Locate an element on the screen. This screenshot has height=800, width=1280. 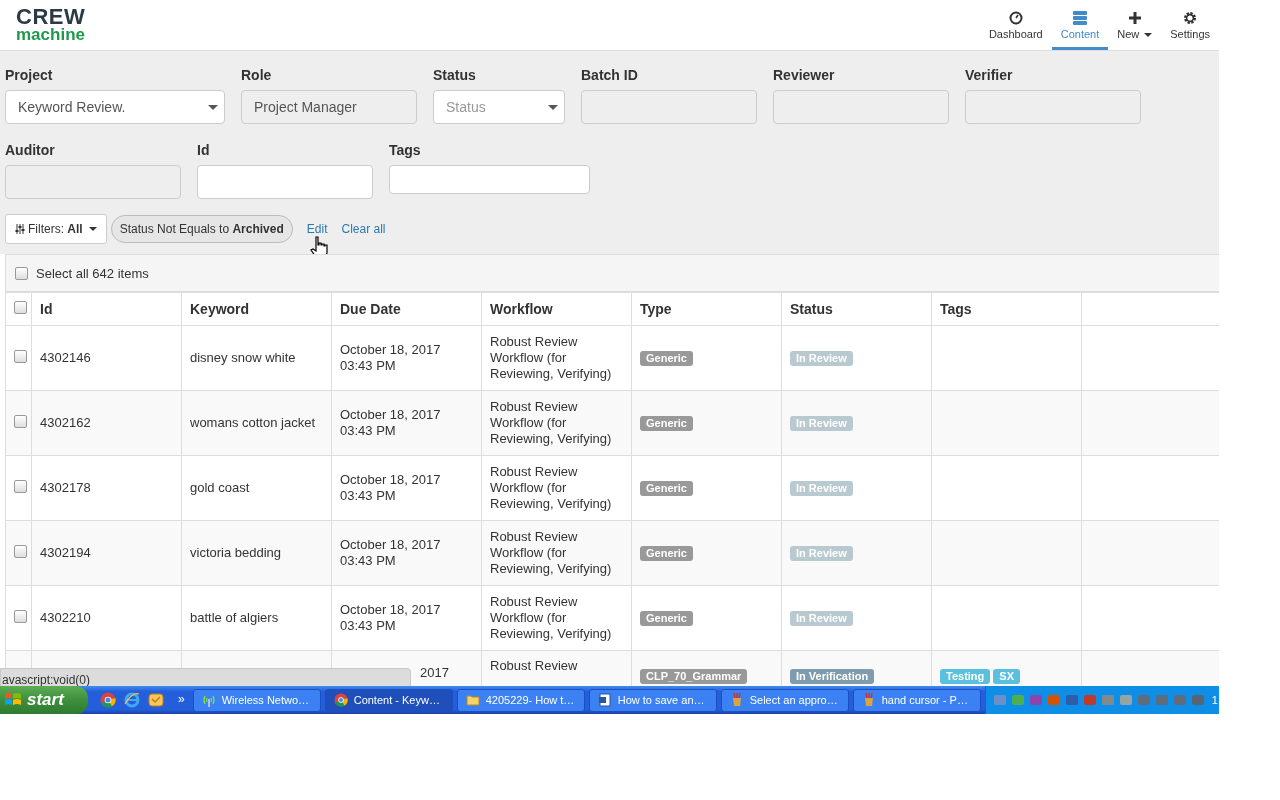
select-field: Keyword Review. is located at coordinates (115, 107).